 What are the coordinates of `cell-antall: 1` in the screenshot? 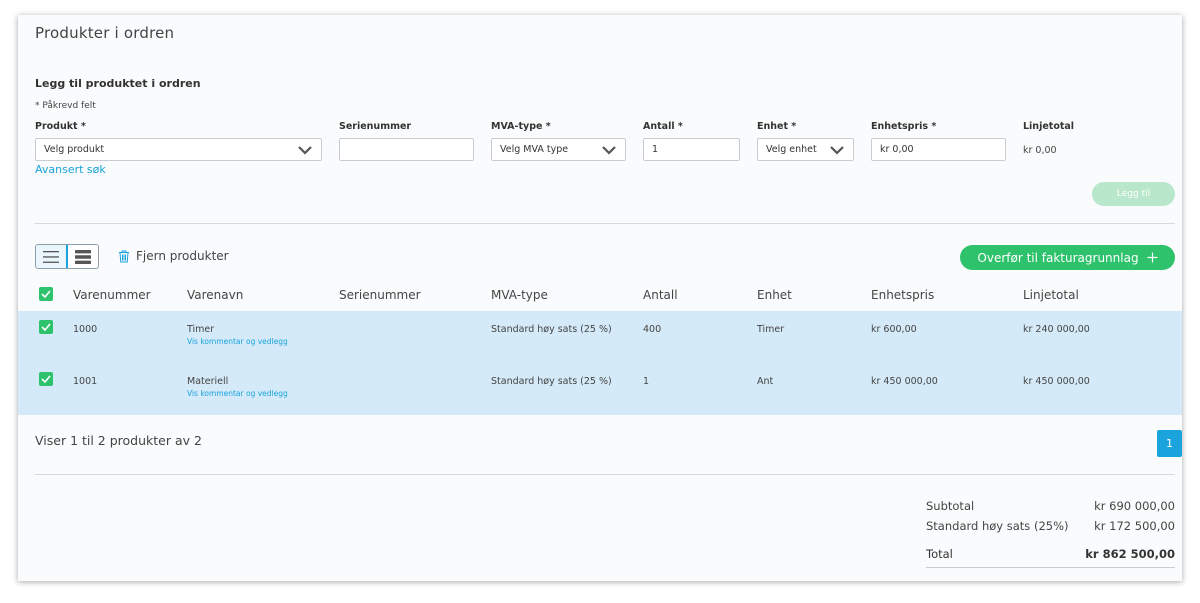 It's located at (646, 381).